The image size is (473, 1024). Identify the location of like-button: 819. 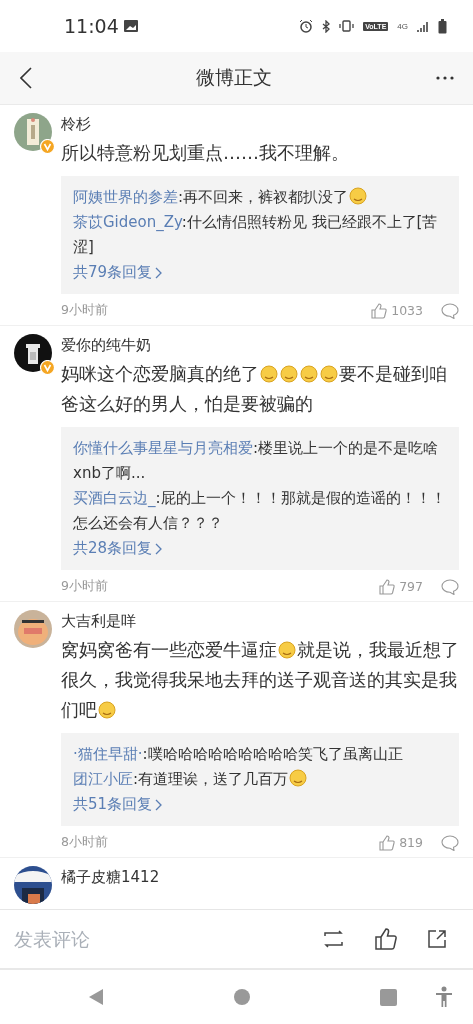
(401, 842).